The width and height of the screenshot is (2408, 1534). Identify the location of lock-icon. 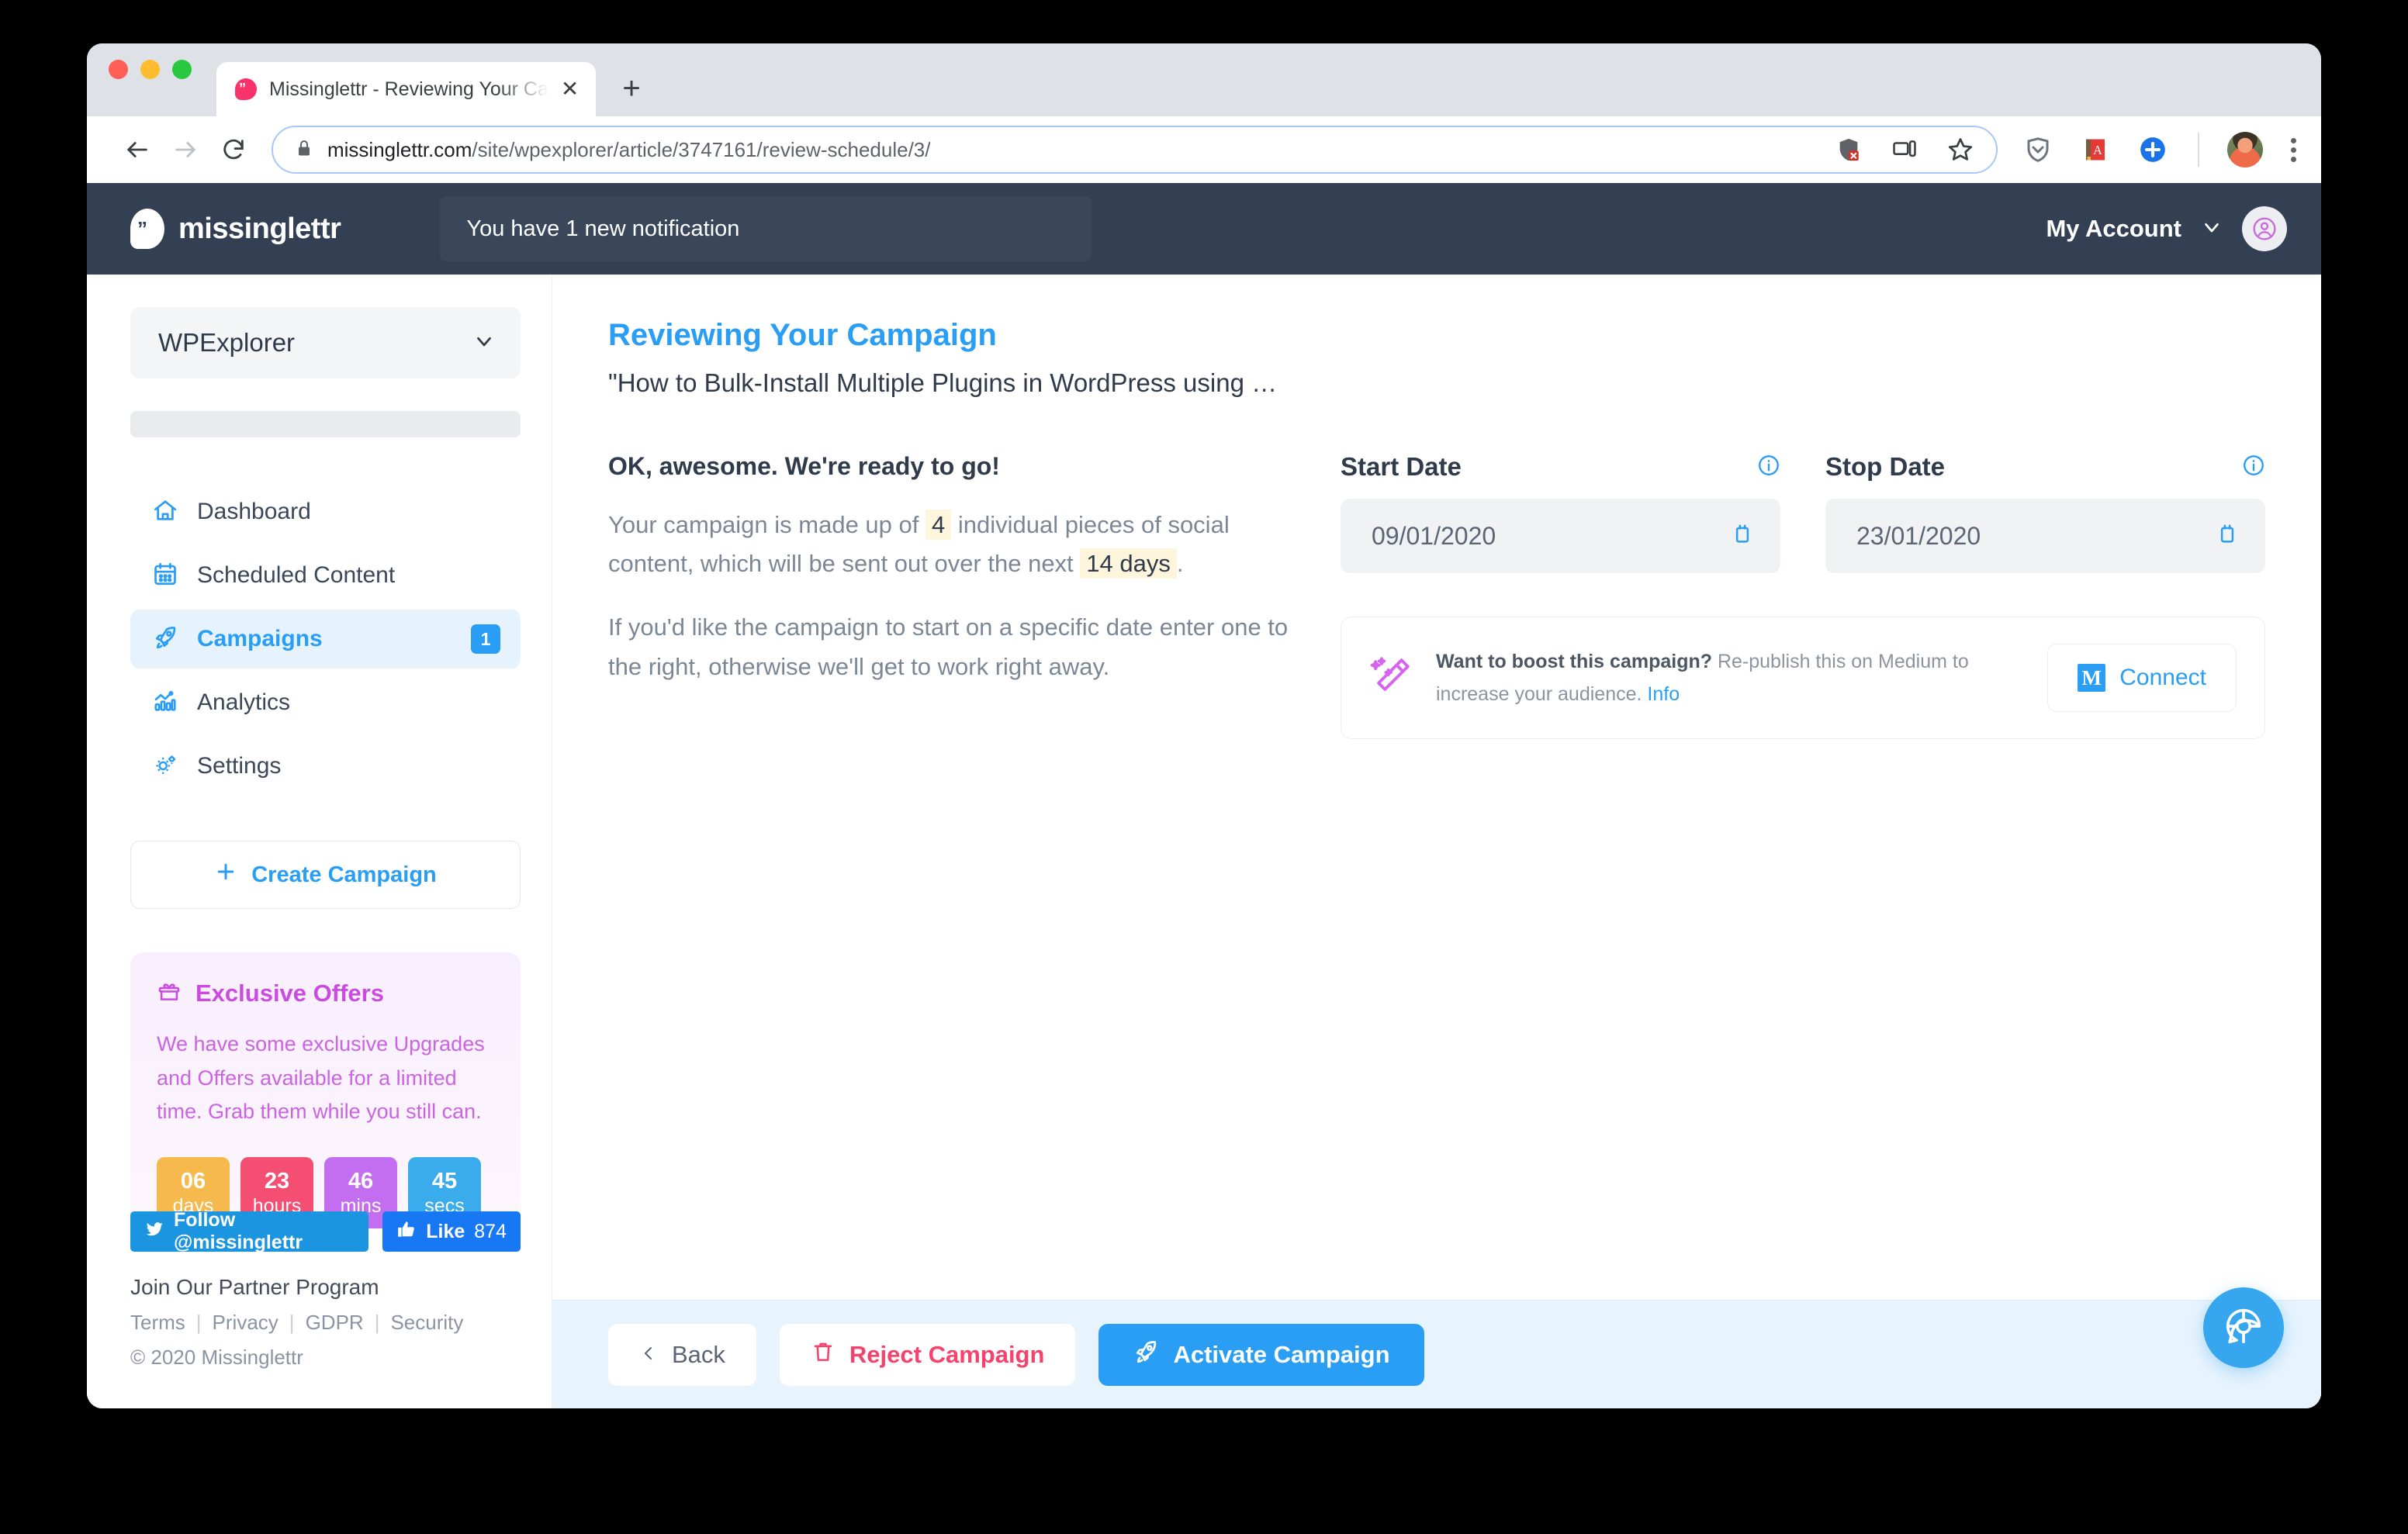
(304, 150).